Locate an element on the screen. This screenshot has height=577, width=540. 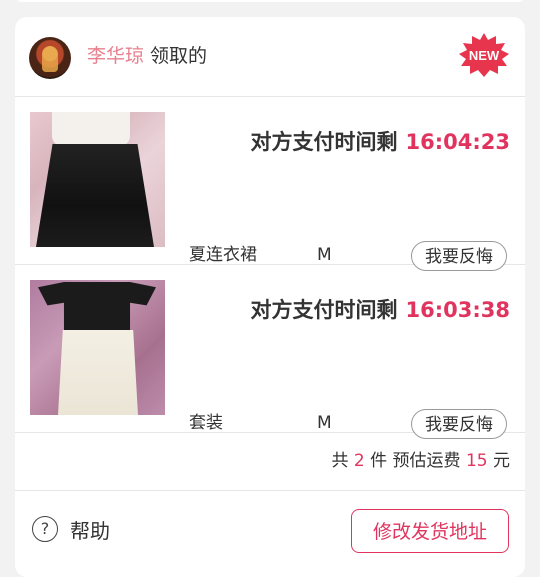
card-header: 李华琼 领取的 NEW is located at coordinates (270, 57).